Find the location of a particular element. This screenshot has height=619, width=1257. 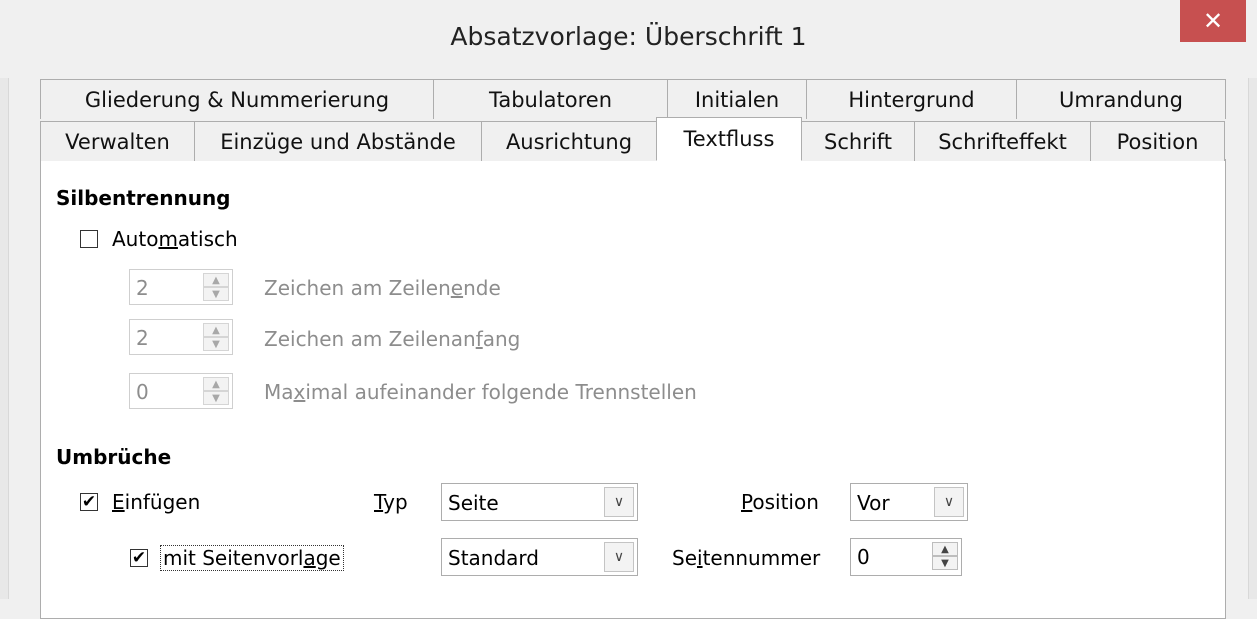

chars-line-end-spinner: 2 ▲ ▼ is located at coordinates (181, 287).